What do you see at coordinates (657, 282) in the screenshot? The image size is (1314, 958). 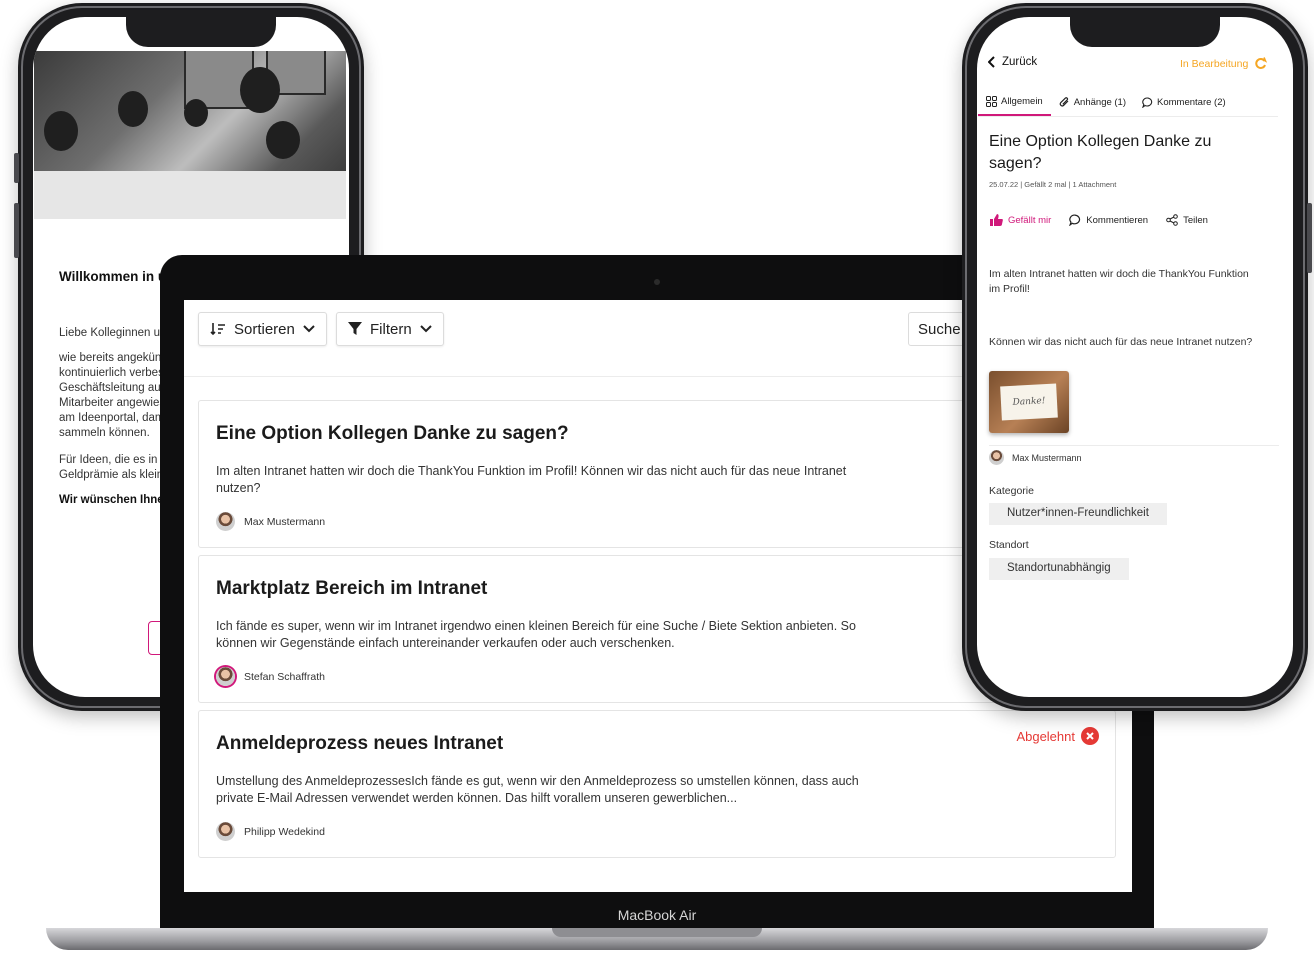 I see `camera` at bounding box center [657, 282].